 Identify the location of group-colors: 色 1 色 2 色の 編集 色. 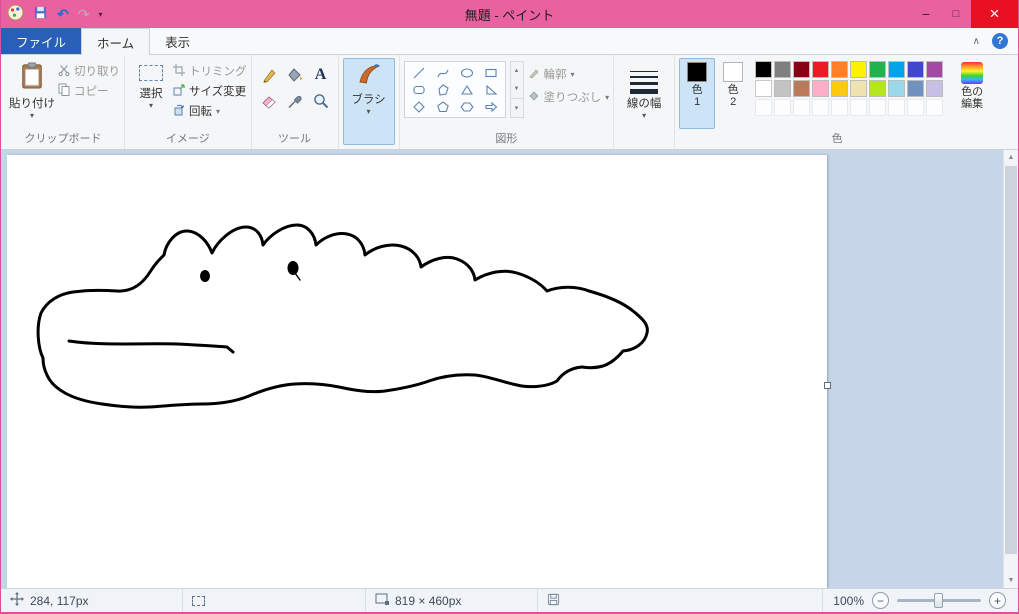
(837, 102).